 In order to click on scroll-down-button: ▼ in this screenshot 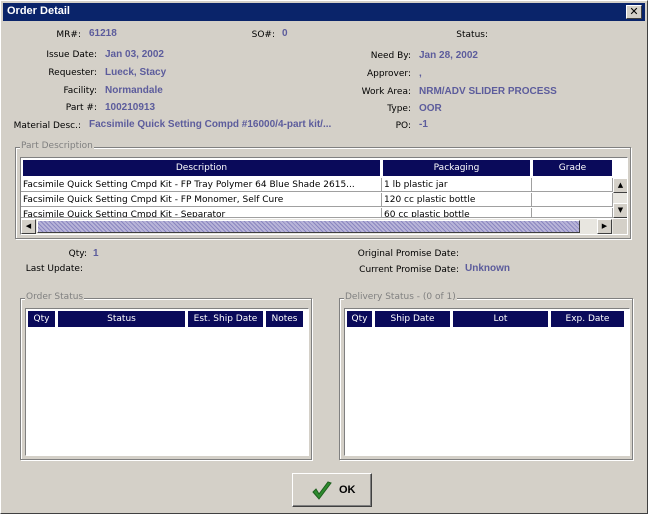, I will do `click(620, 210)`.